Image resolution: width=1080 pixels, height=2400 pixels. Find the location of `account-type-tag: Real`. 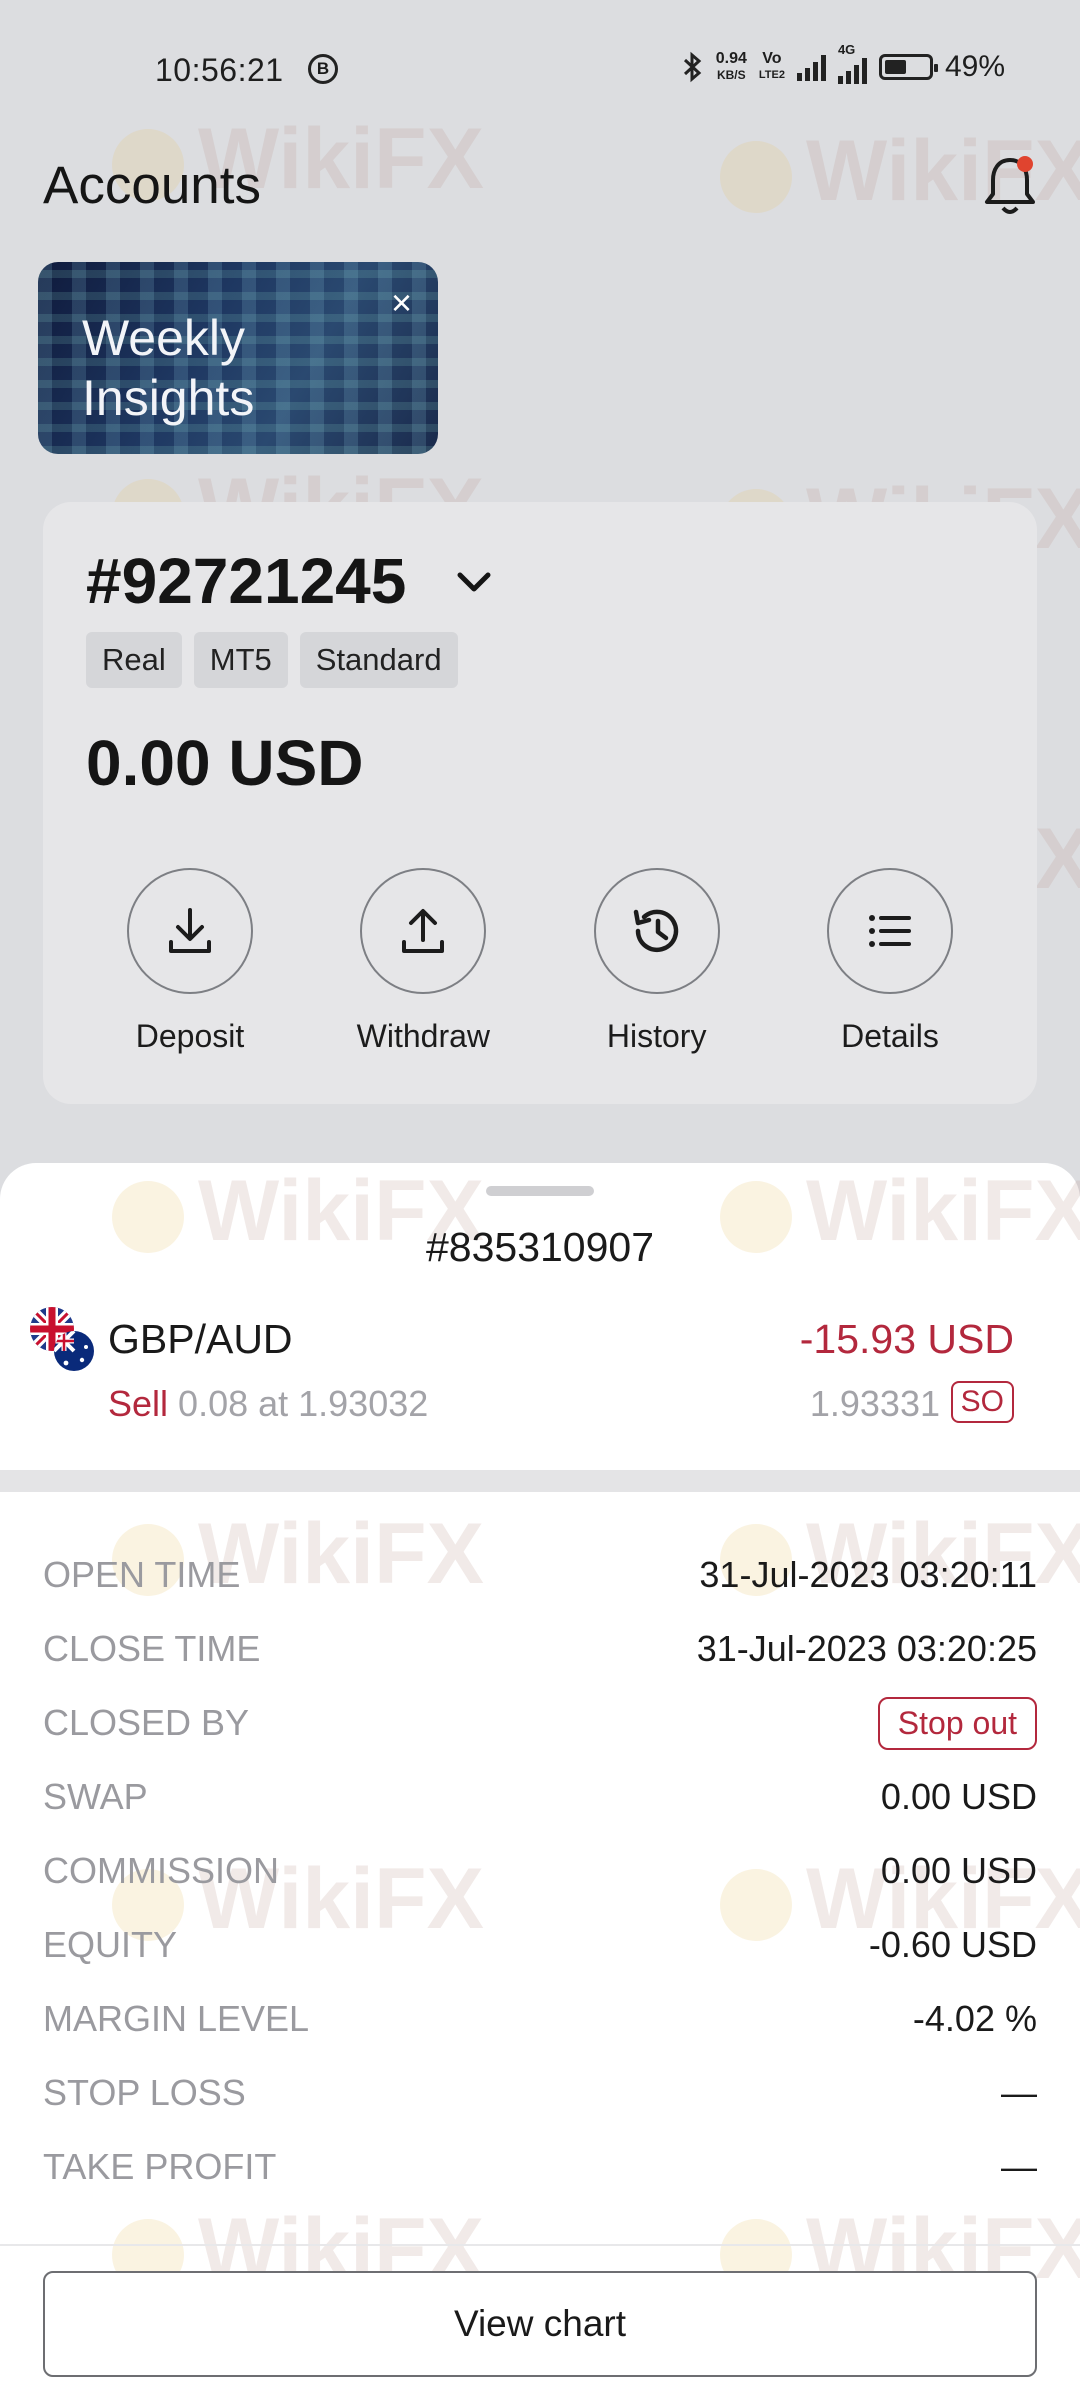

account-type-tag: Real is located at coordinates (134, 660).